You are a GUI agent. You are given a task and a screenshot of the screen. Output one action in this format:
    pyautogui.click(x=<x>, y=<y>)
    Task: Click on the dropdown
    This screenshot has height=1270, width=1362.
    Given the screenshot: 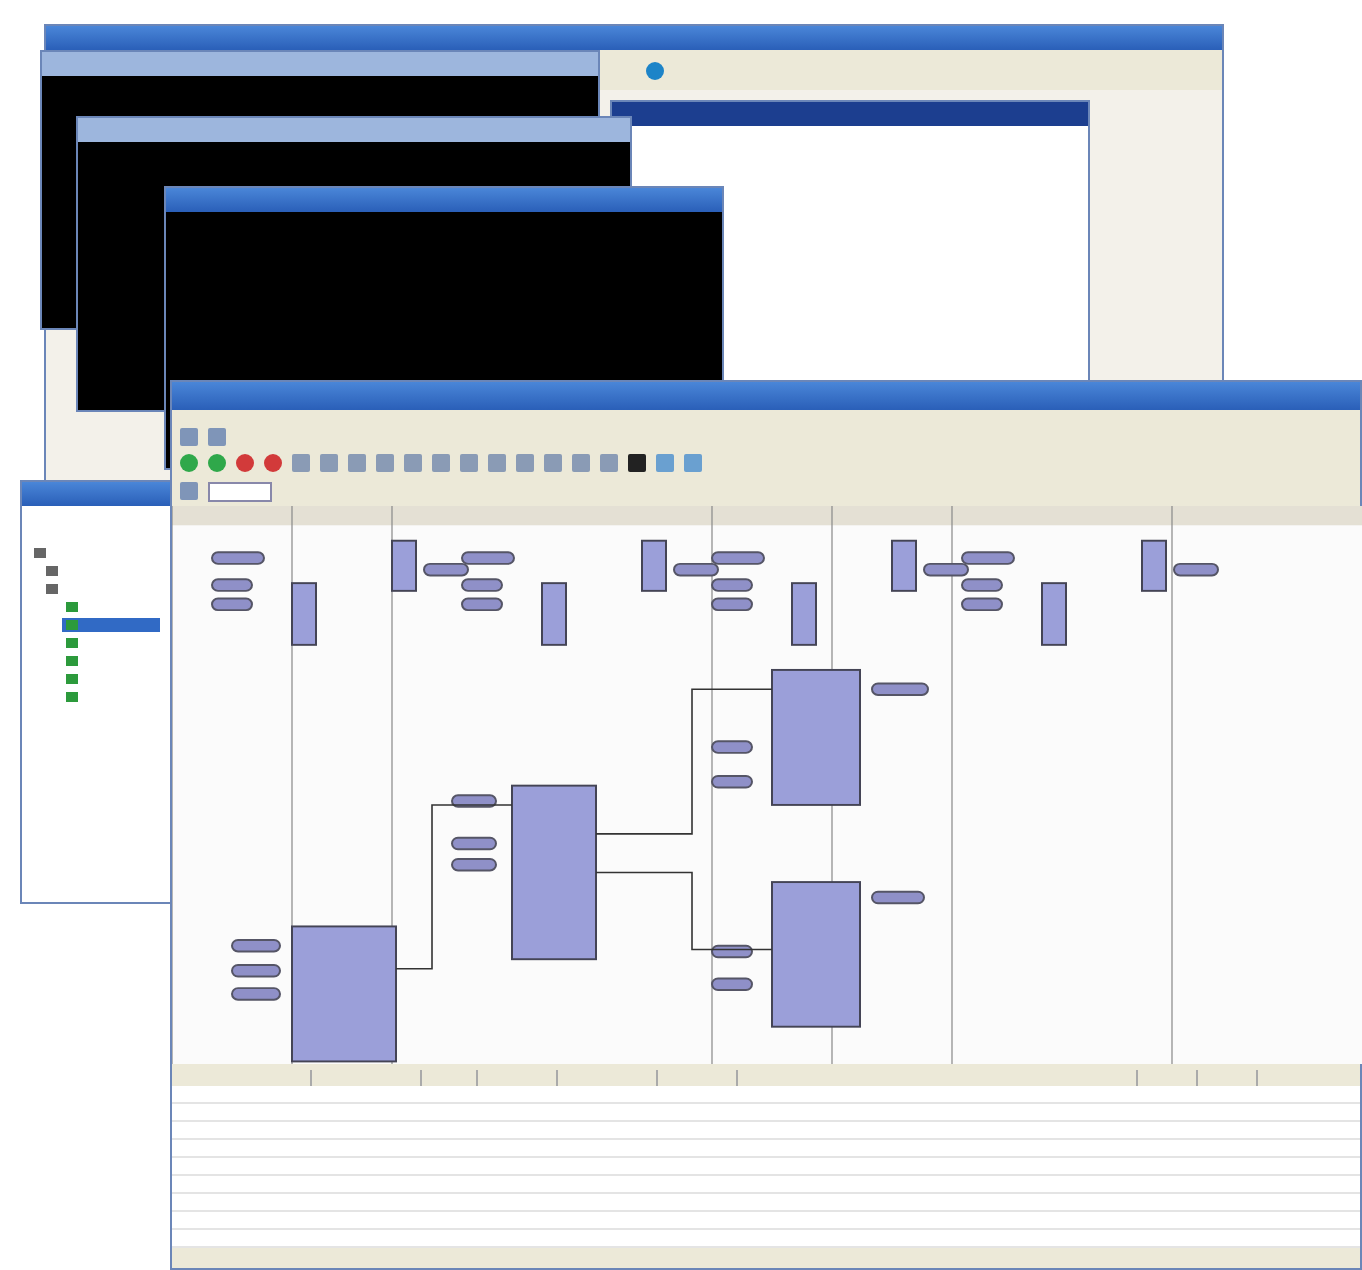 What is the action you would take?
    pyautogui.click(x=240, y=491)
    